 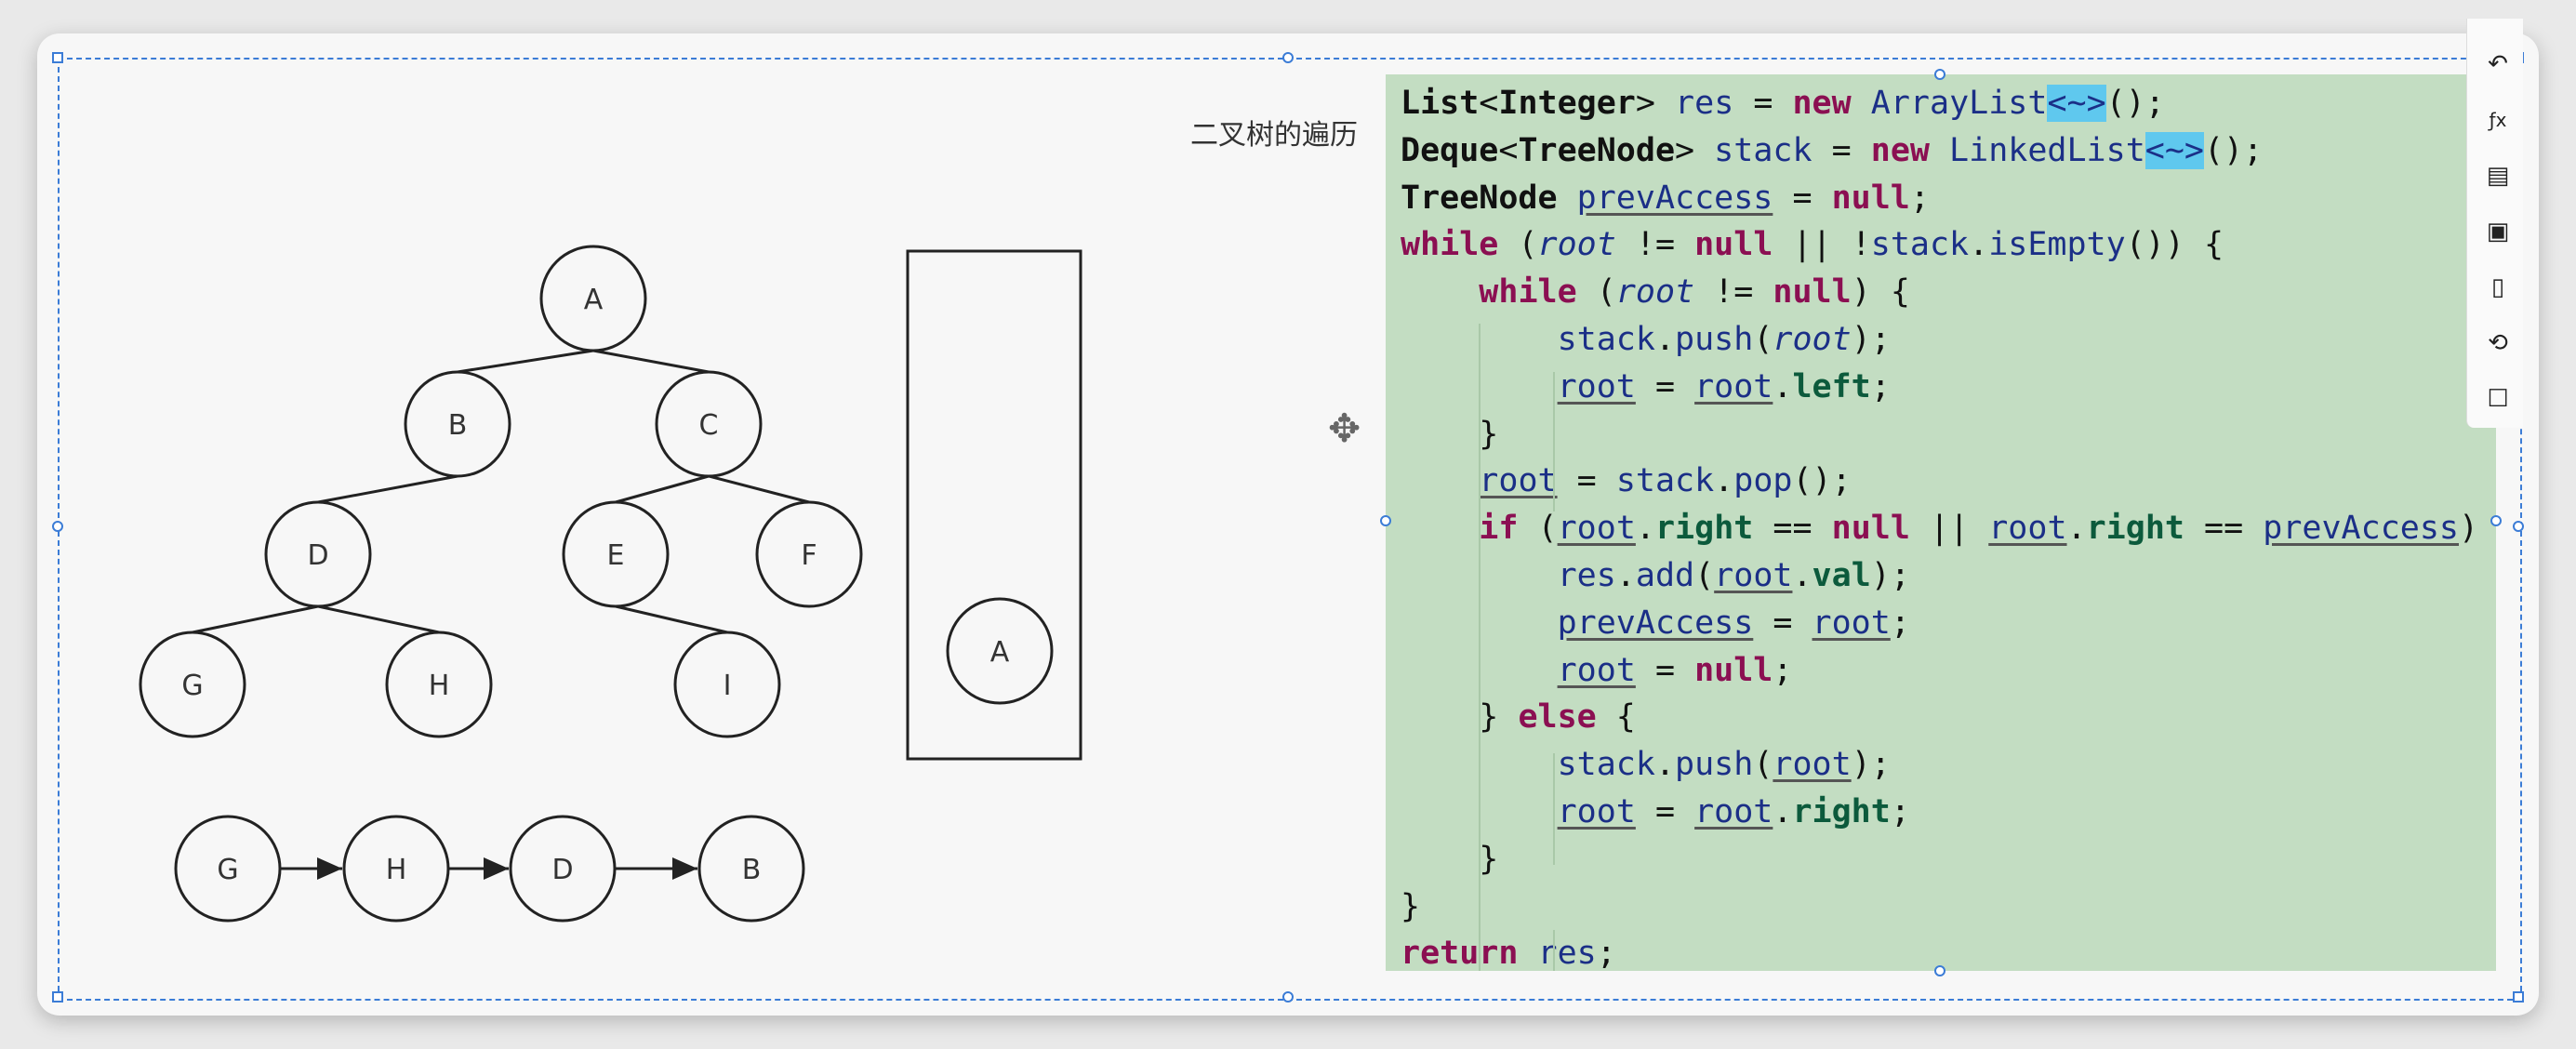 What do you see at coordinates (1288, 57) in the screenshot?
I see `selection-handle-top` at bounding box center [1288, 57].